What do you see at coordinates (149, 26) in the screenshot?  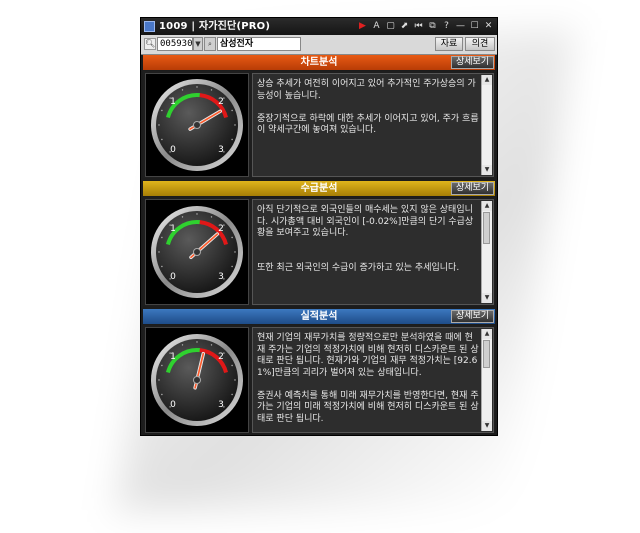 I see `app-icon` at bounding box center [149, 26].